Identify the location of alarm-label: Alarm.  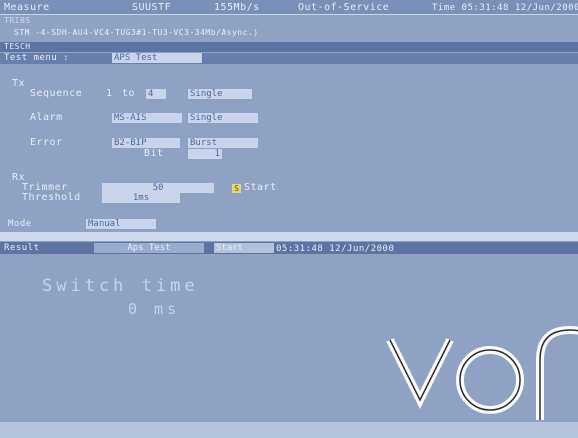
(46, 117).